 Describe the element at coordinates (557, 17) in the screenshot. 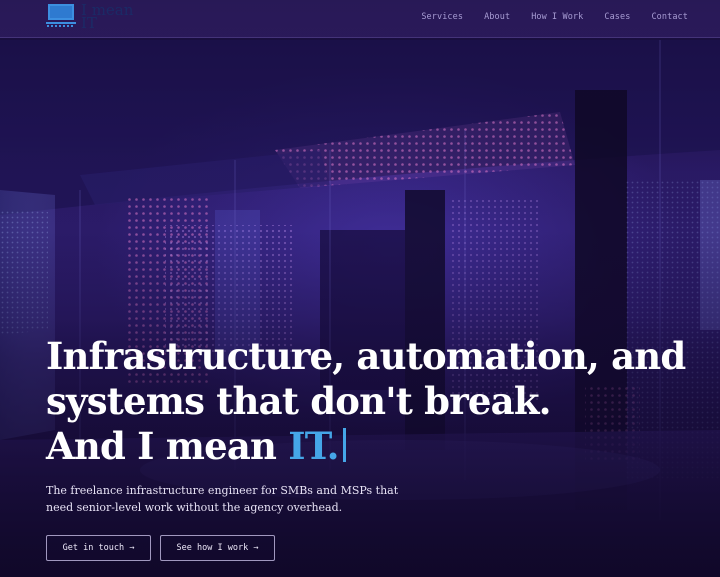

I see `nav-link-how-i-work: How I Work` at that location.